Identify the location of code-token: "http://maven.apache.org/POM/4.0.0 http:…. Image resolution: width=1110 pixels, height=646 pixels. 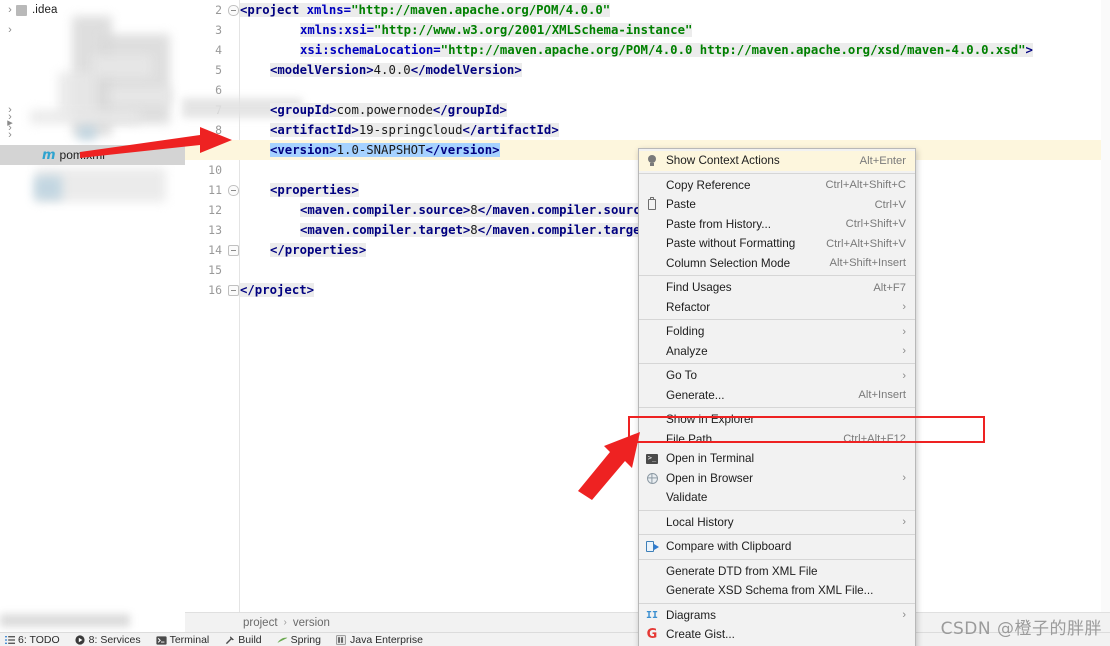
(733, 50).